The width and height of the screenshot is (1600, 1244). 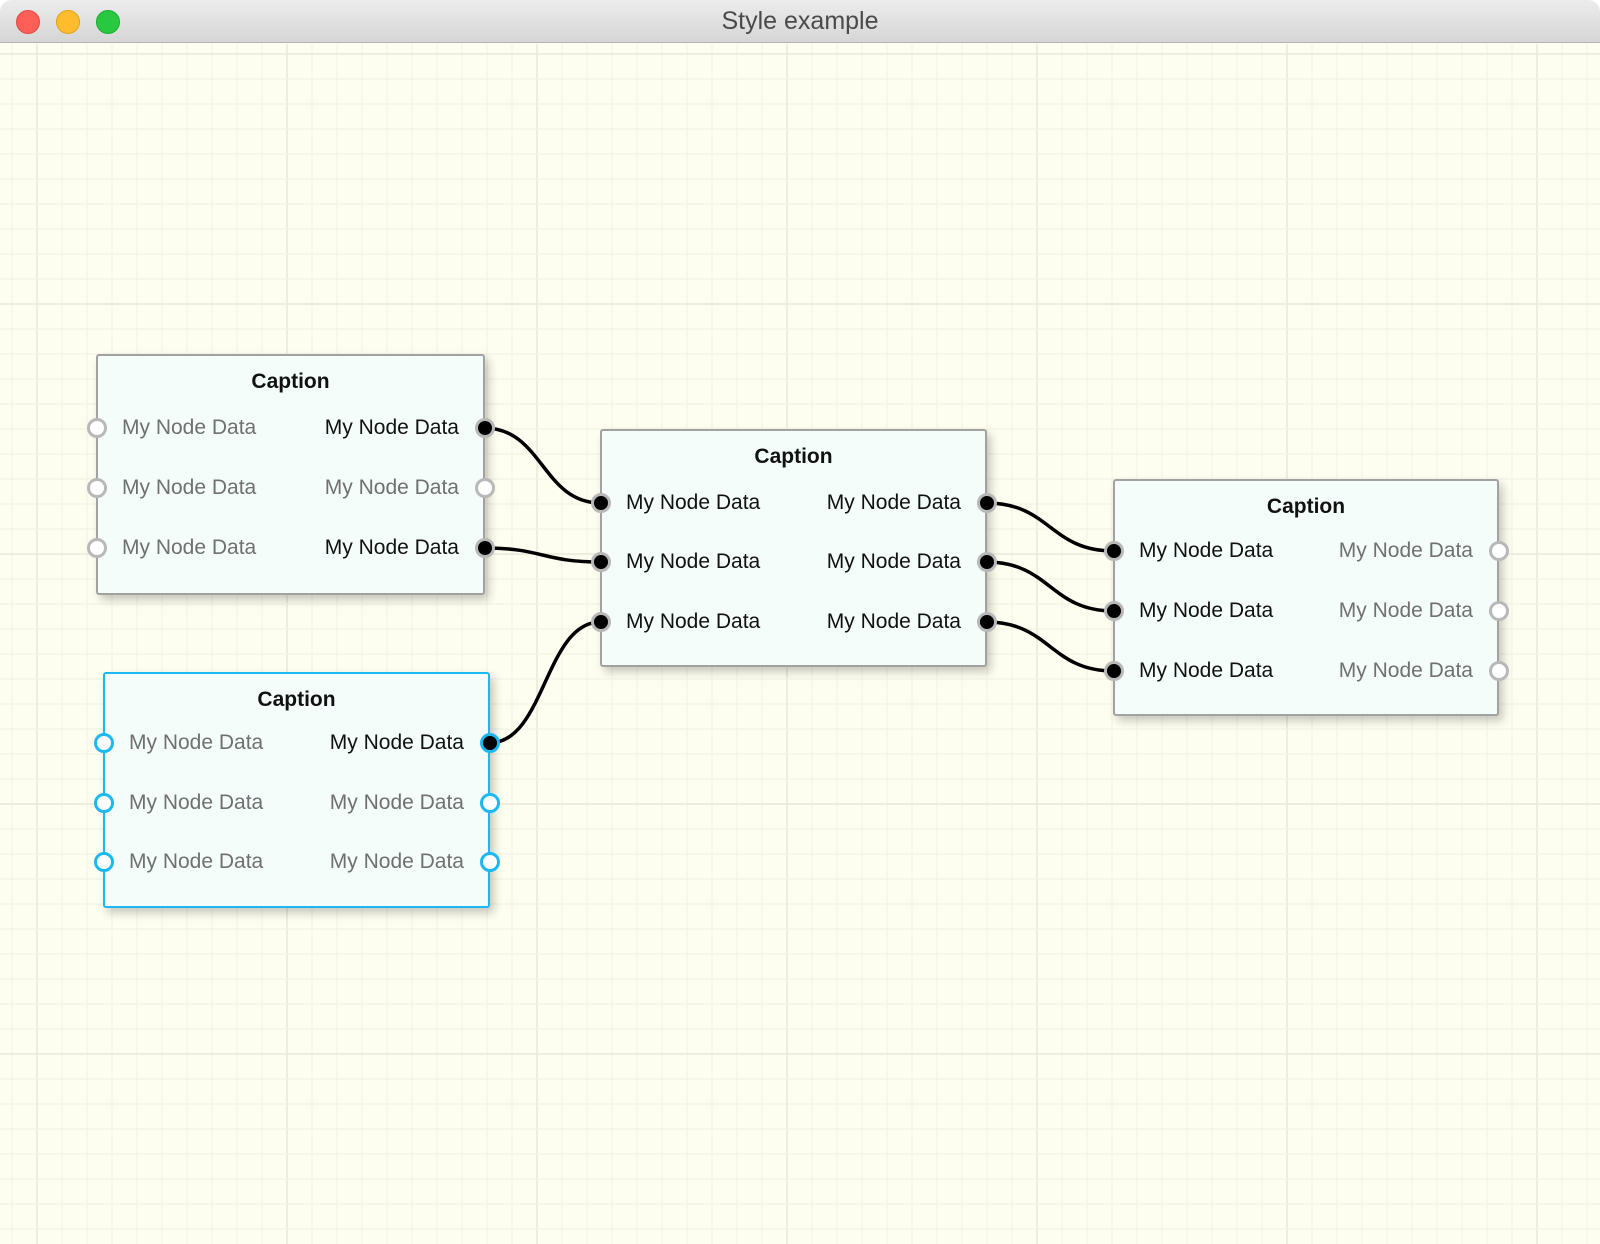 I want to click on title-bar: Style example, so click(x=800, y=21).